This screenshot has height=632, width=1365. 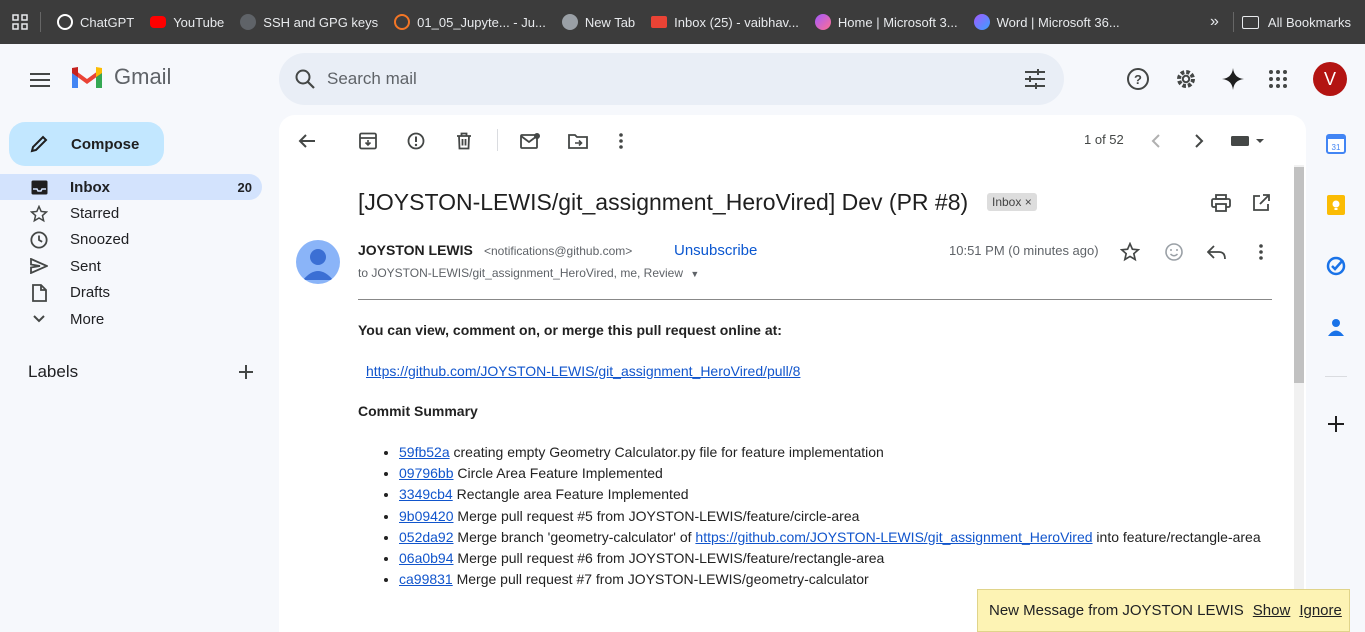 I want to click on scrollbar-thumb, so click(x=1299, y=275).